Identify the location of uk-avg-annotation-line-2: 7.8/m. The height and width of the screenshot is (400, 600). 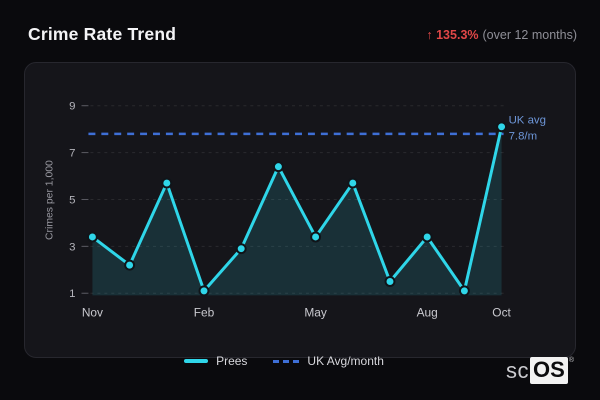
(523, 136).